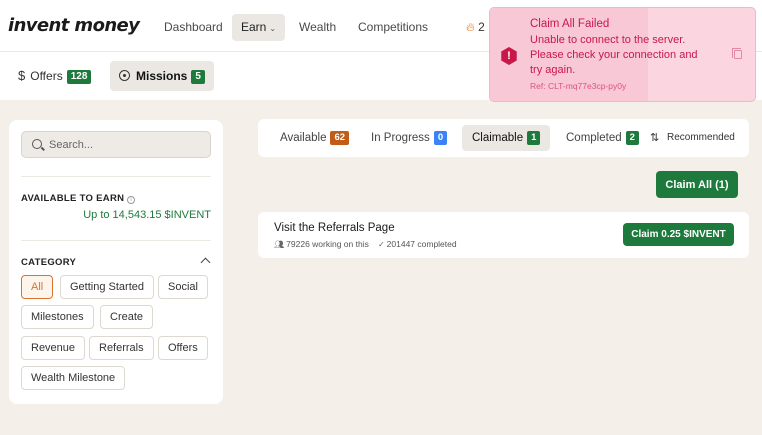 The image size is (762, 435). I want to click on tab-completed-count: 2, so click(632, 138).